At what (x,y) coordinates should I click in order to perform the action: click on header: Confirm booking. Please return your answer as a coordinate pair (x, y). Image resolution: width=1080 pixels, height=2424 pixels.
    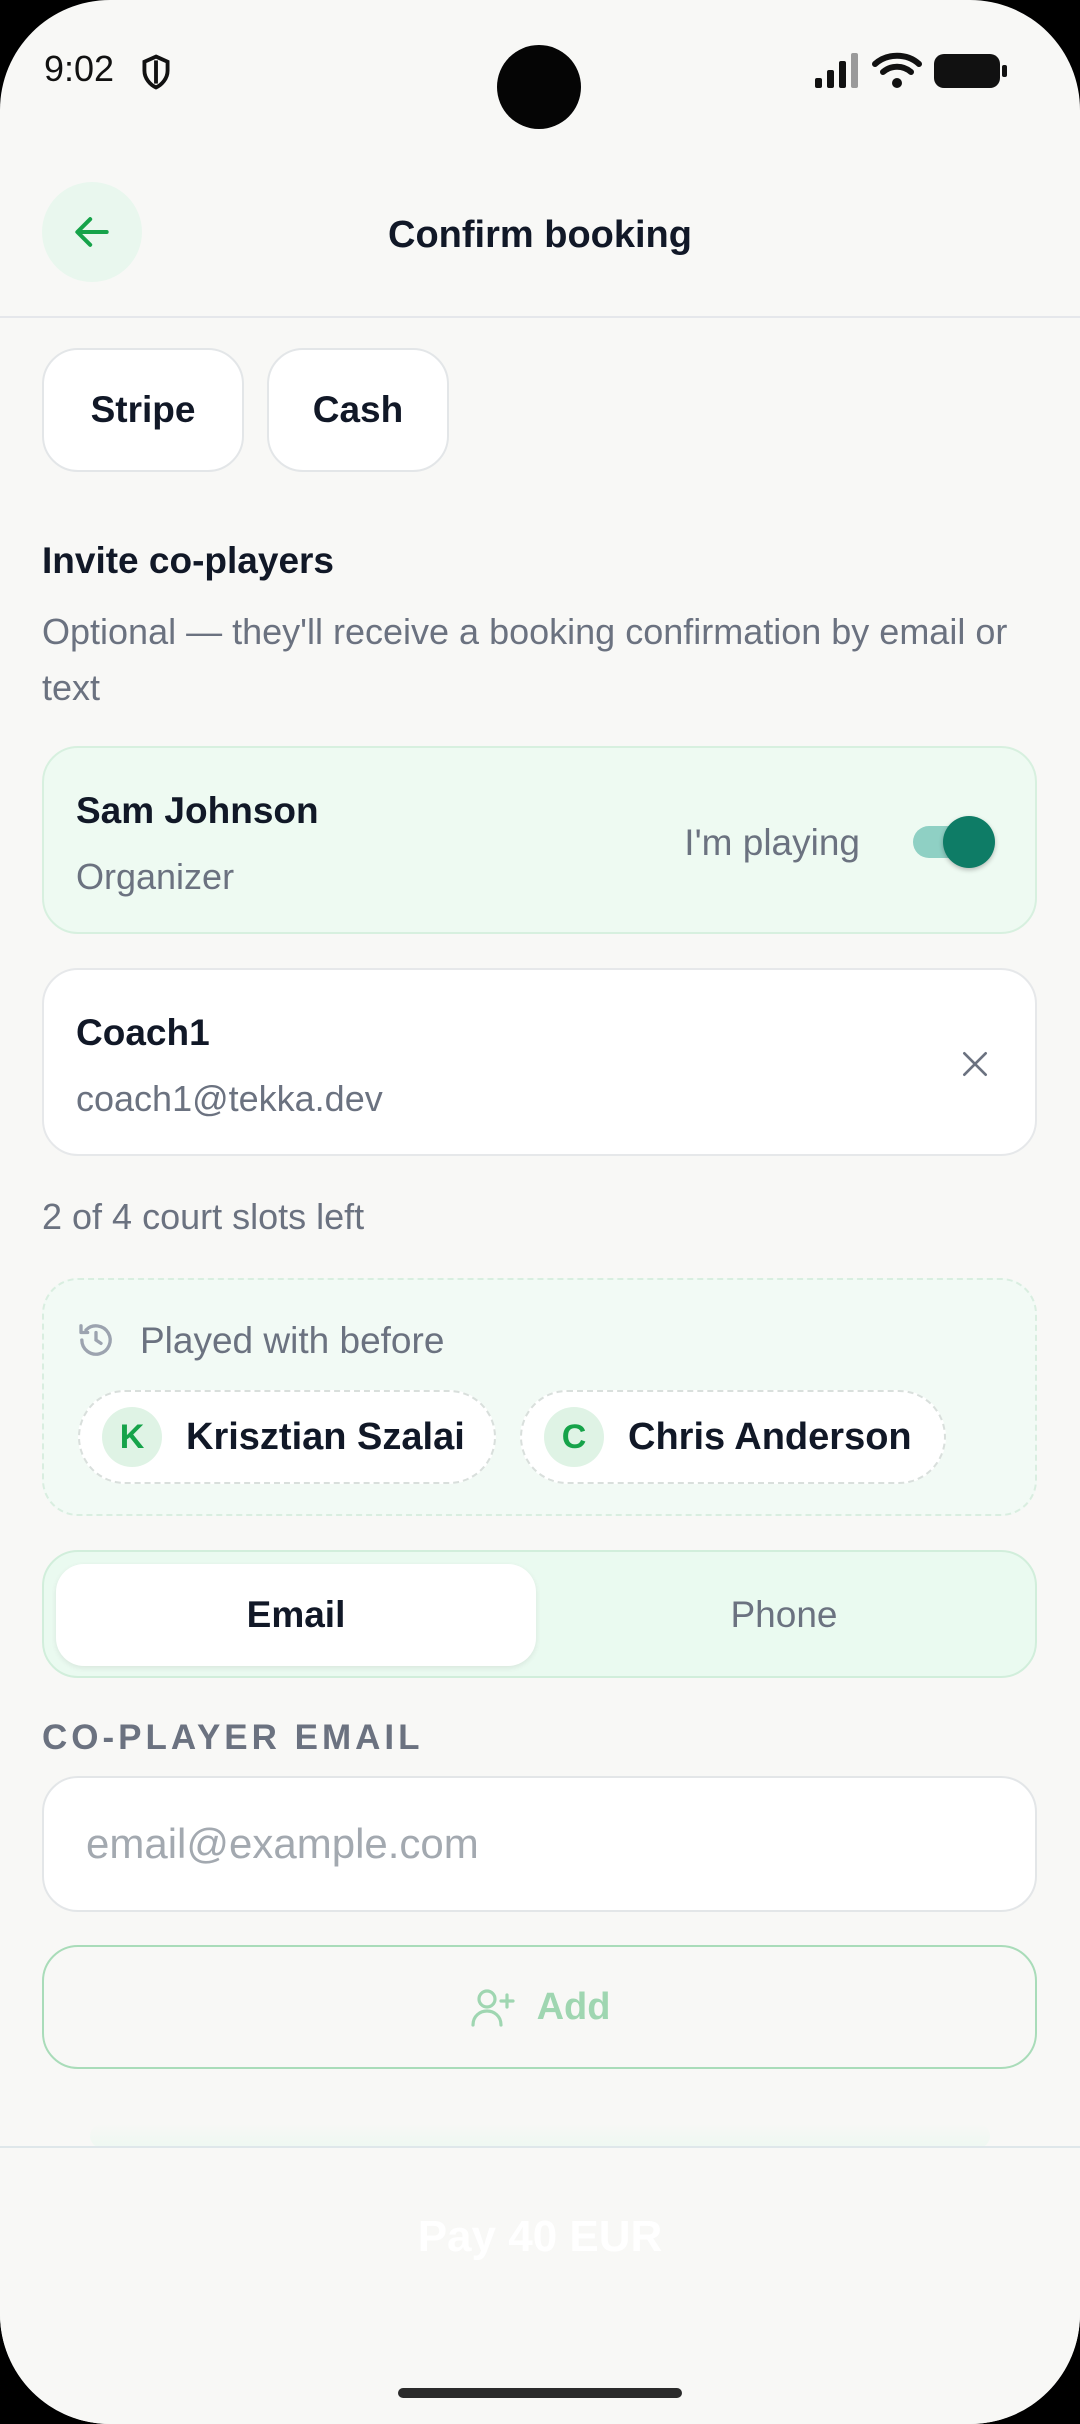
    Looking at the image, I should click on (540, 244).